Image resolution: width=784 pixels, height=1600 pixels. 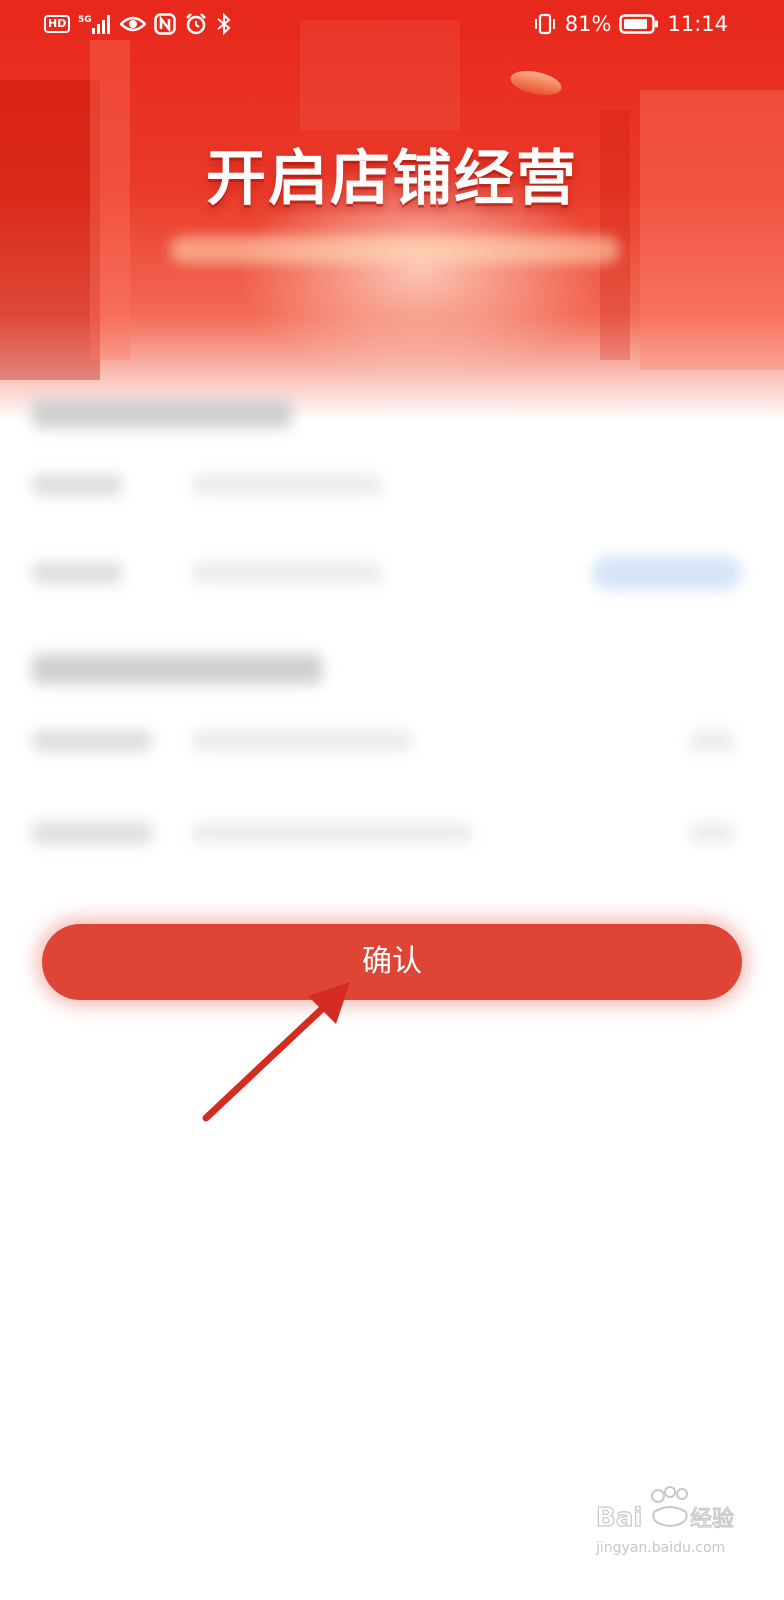 What do you see at coordinates (619, 1518) in the screenshot?
I see `svg-text: Bai` at bounding box center [619, 1518].